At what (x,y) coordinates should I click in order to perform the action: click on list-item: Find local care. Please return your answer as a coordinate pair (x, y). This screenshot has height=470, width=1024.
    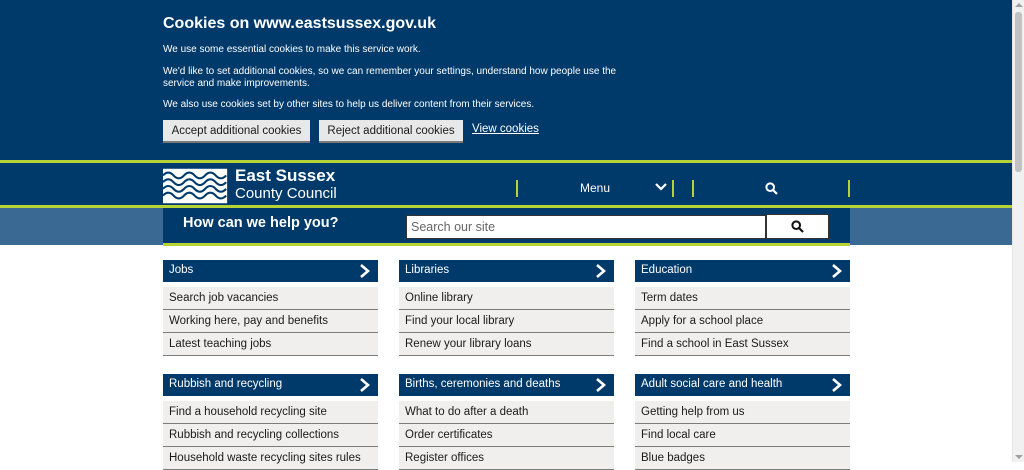
    Looking at the image, I should click on (742, 435).